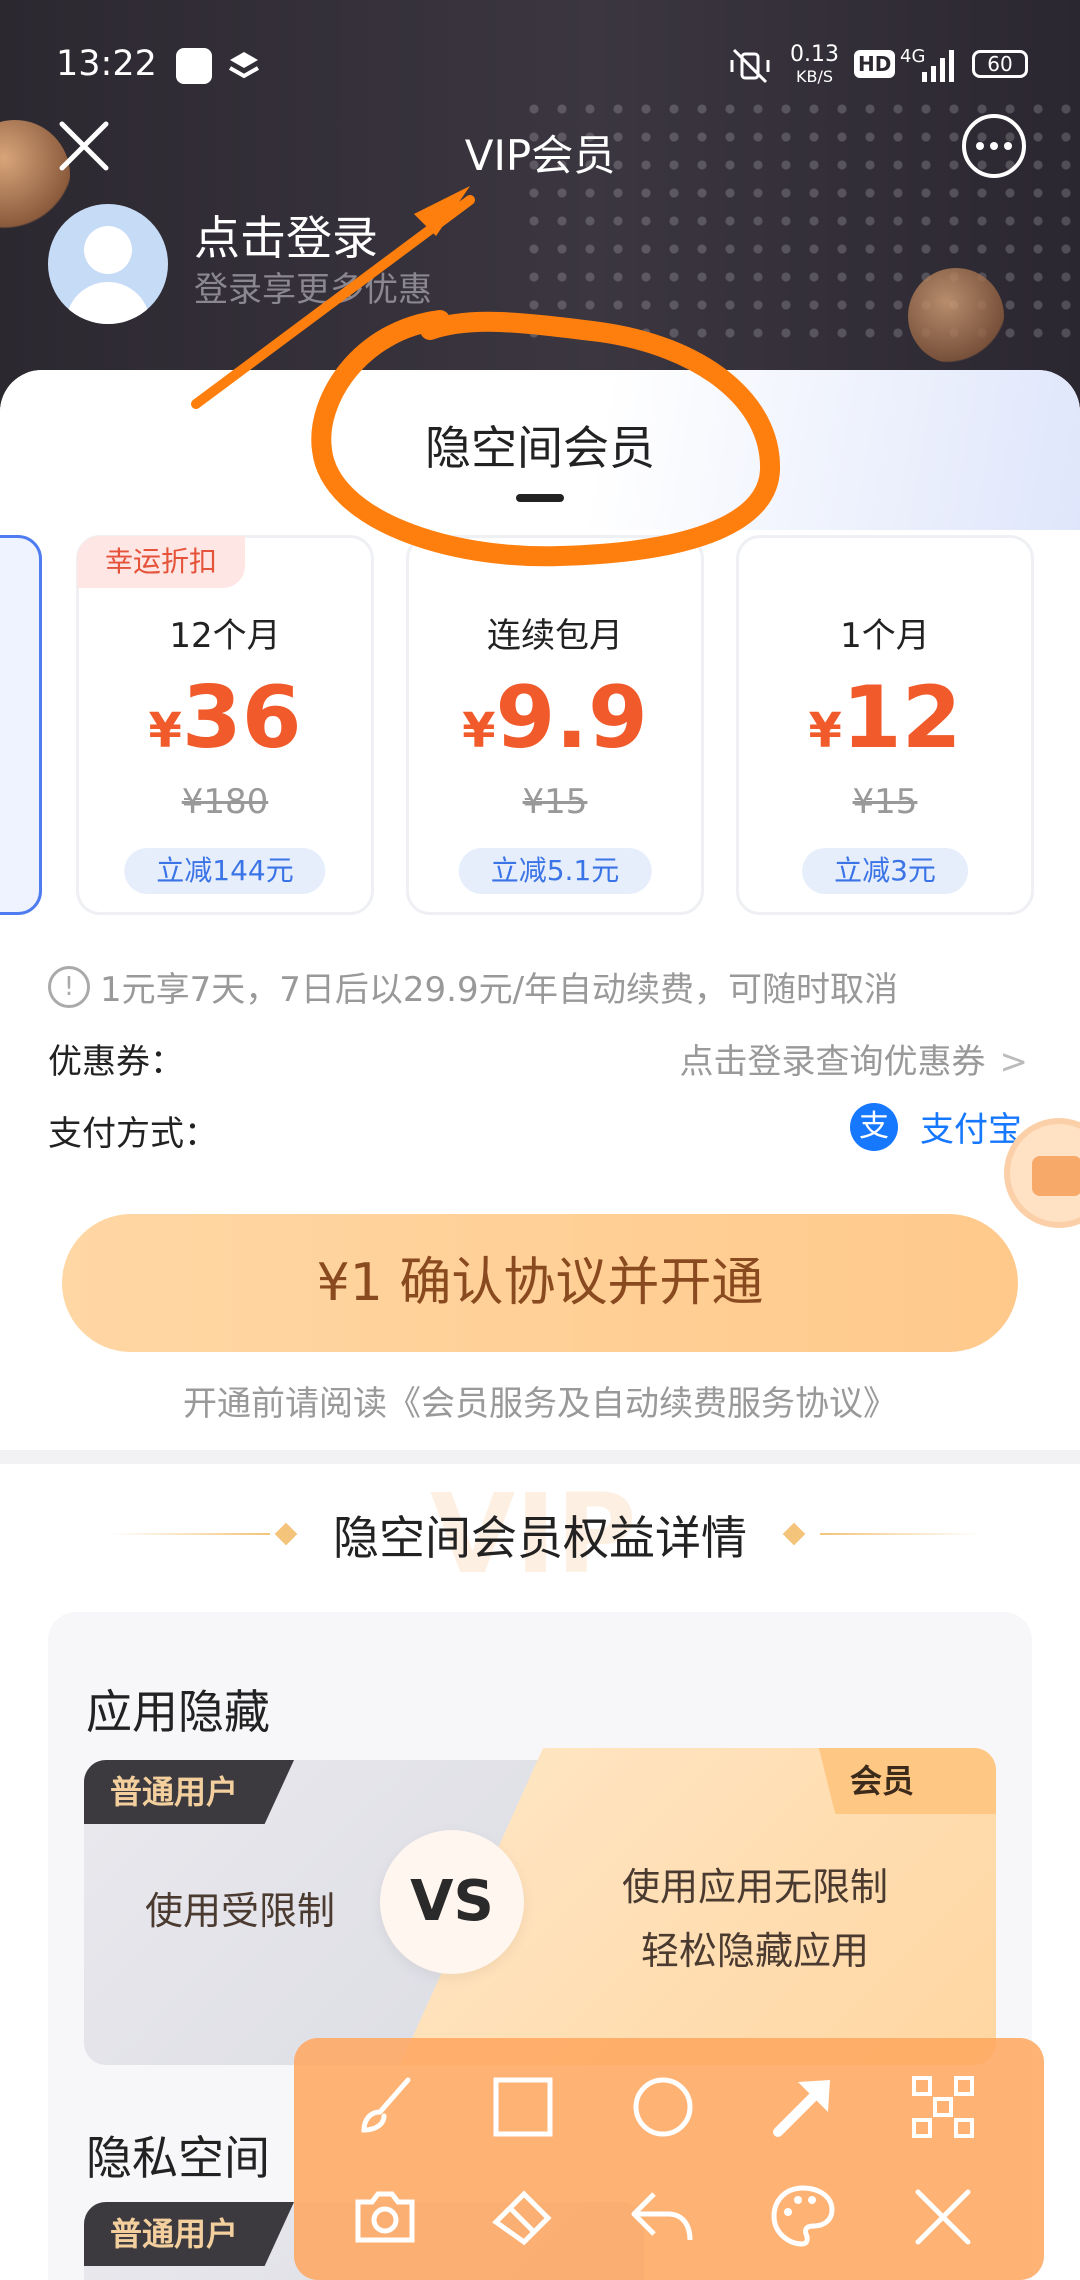 The width and height of the screenshot is (1080, 2280). What do you see at coordinates (669, 2159) in the screenshot?
I see `annotation-toolbar` at bounding box center [669, 2159].